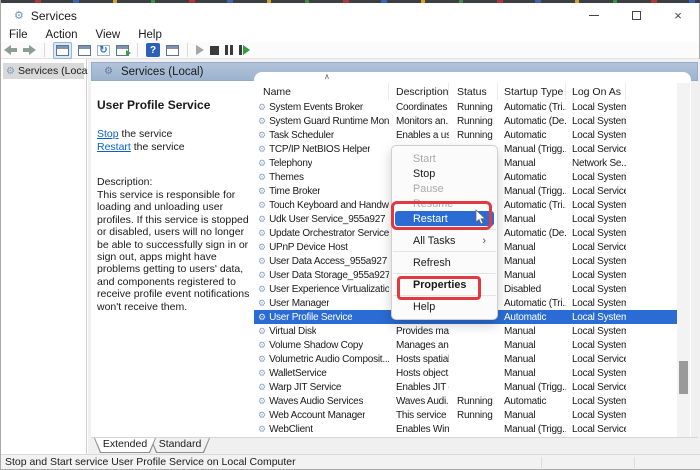 This screenshot has height=470, width=700. What do you see at coordinates (172, 50) in the screenshot?
I see `show-action-pane-button` at bounding box center [172, 50].